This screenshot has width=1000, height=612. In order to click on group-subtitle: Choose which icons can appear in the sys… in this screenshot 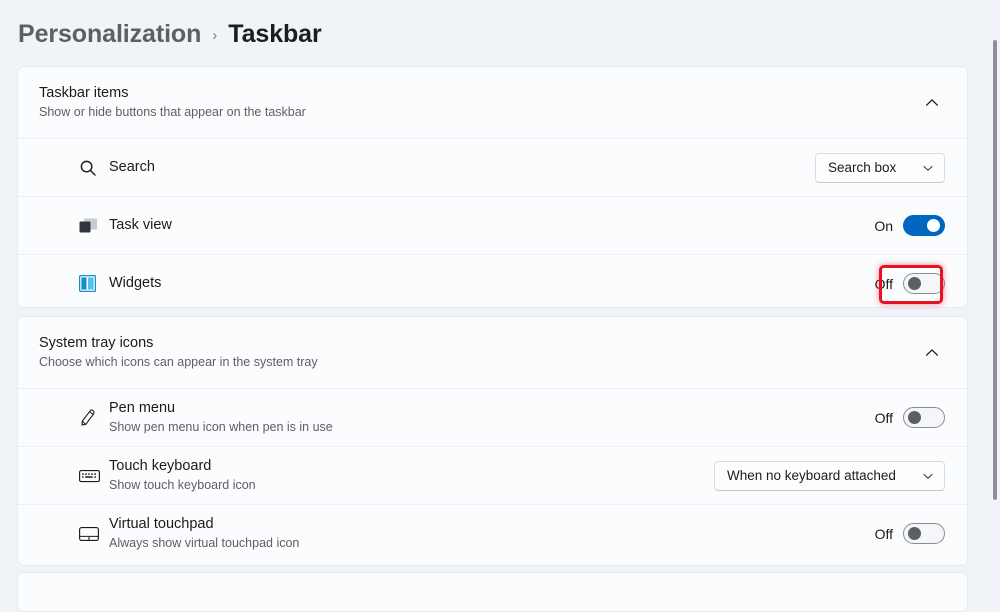, I will do `click(178, 362)`.